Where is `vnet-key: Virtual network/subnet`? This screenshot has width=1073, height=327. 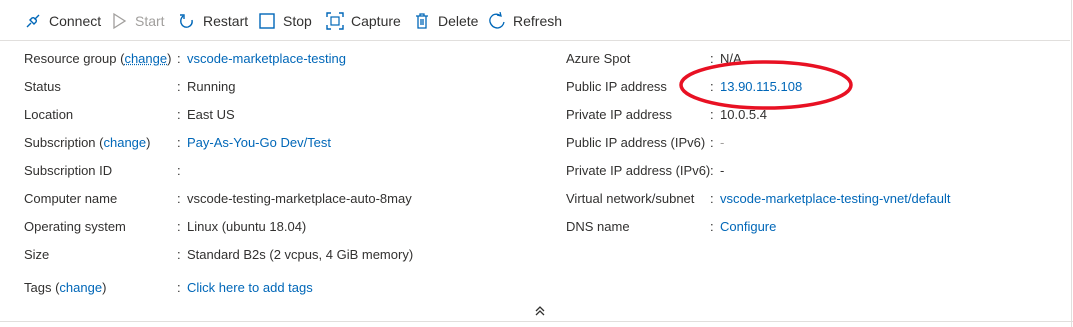
vnet-key: Virtual network/subnet is located at coordinates (630, 198).